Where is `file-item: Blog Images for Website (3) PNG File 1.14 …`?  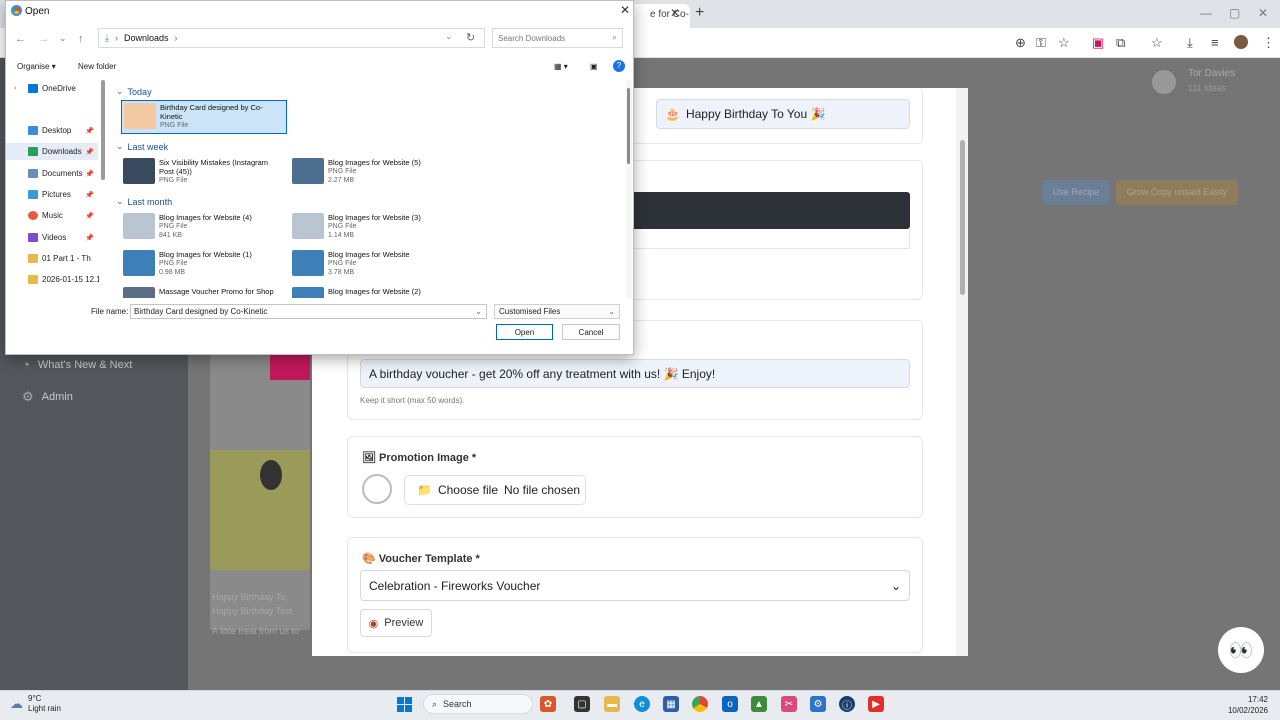
file-item: Blog Images for Website (3) PNG File 1.14 … is located at coordinates (373, 228).